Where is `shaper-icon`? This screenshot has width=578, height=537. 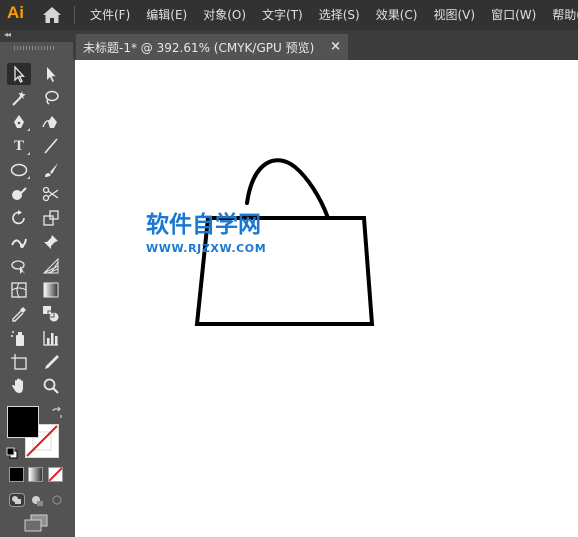
shaper-icon is located at coordinates (19, 193).